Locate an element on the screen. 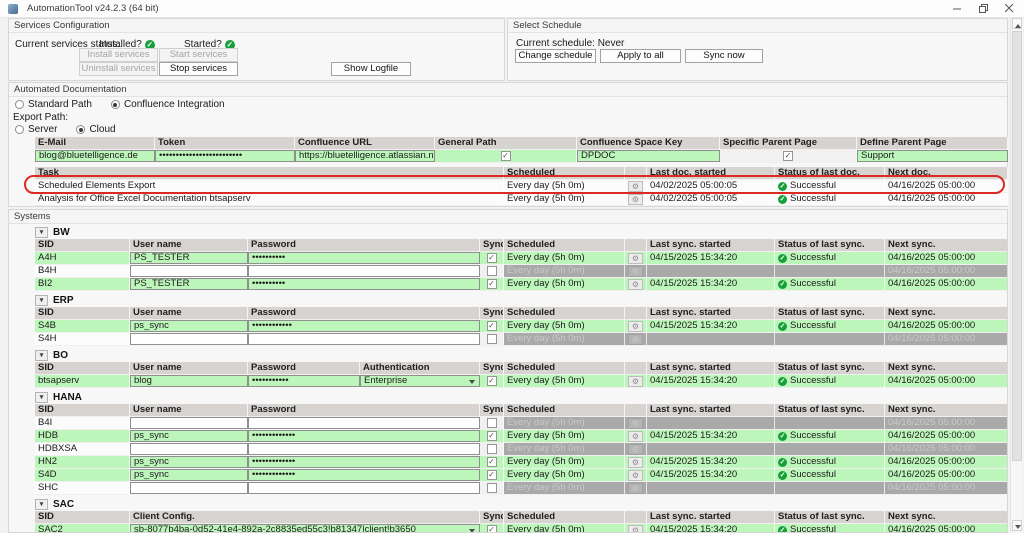 The width and height of the screenshot is (1024, 533). show-logfile-button: Show Logfile is located at coordinates (371, 69).